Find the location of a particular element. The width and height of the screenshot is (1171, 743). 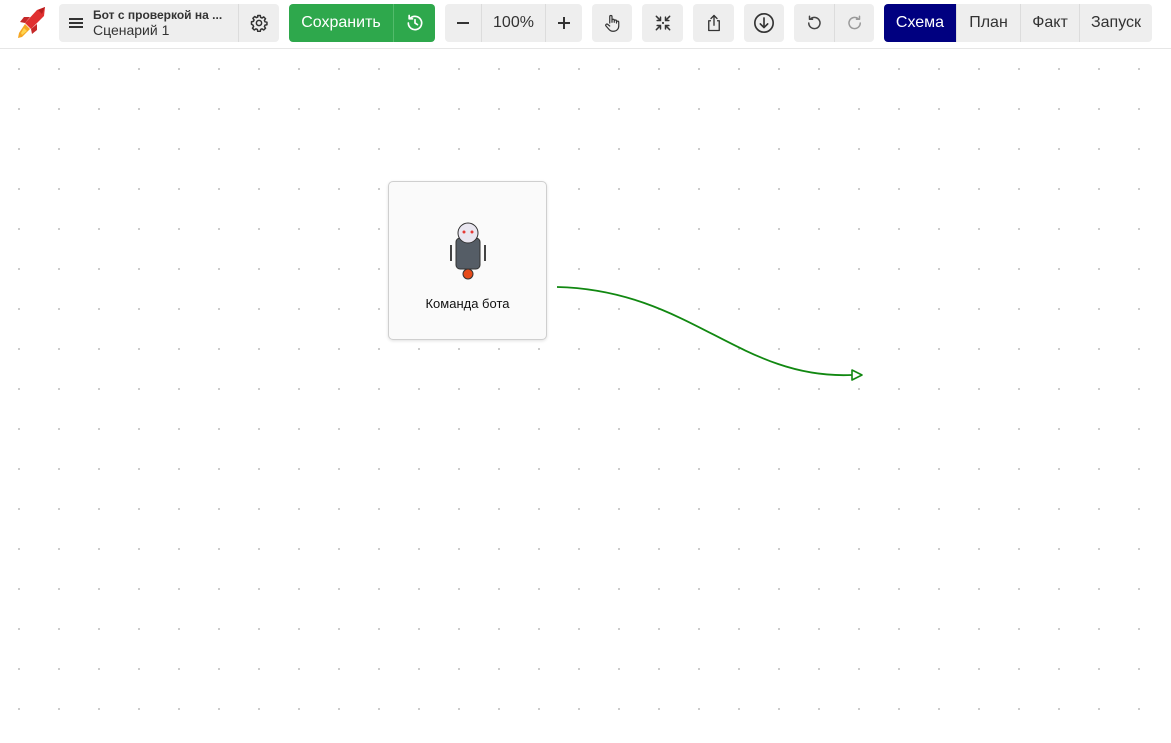

share-upload-icon is located at coordinates (713, 23).